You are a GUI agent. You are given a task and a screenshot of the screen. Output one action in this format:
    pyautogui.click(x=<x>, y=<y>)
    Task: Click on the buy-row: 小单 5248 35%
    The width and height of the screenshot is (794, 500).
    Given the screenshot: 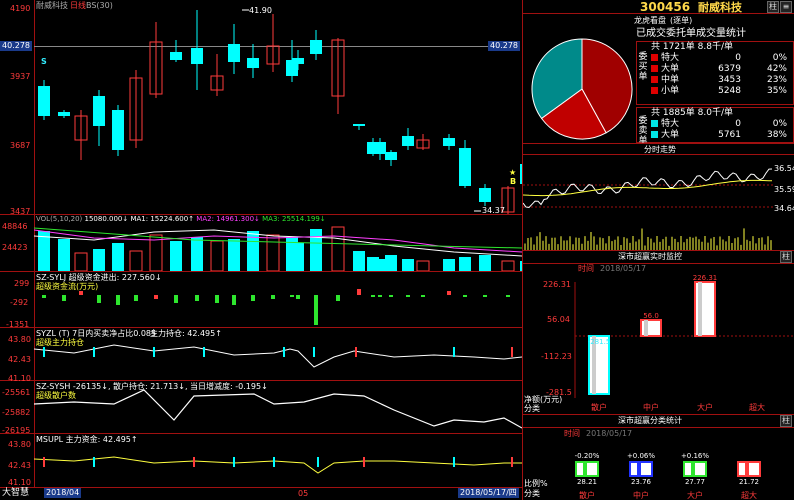 What is the action you would take?
    pyautogui.click(x=721, y=91)
    